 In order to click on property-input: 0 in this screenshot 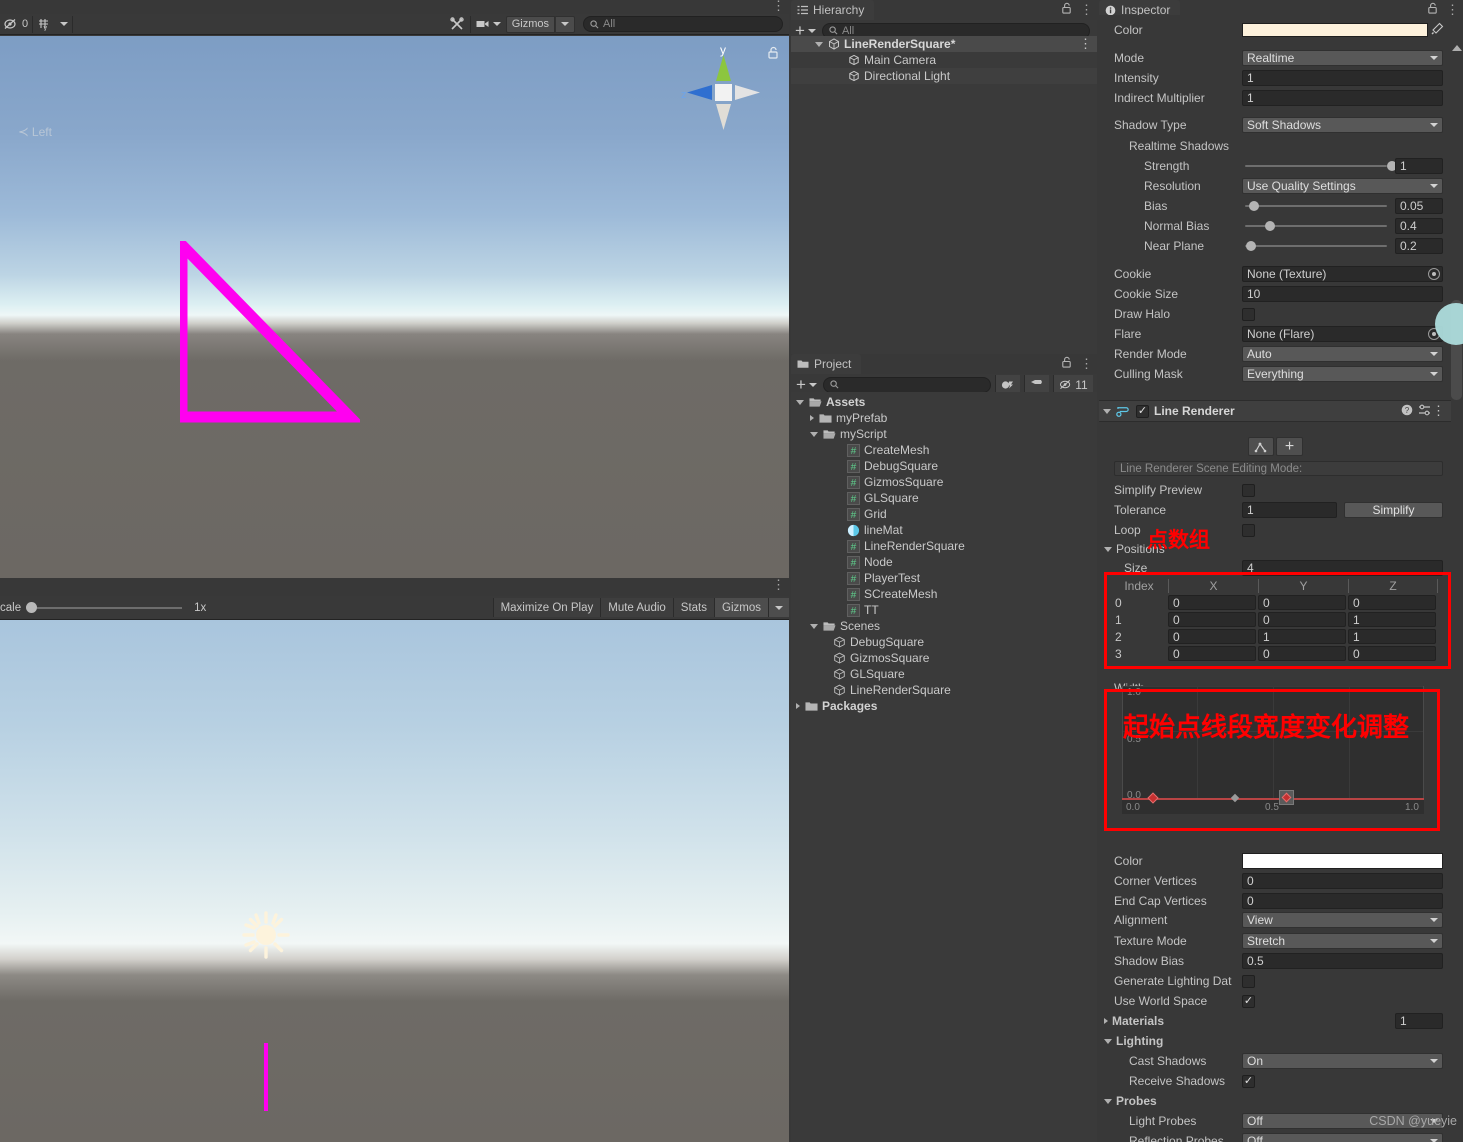, I will do `click(1342, 881)`.